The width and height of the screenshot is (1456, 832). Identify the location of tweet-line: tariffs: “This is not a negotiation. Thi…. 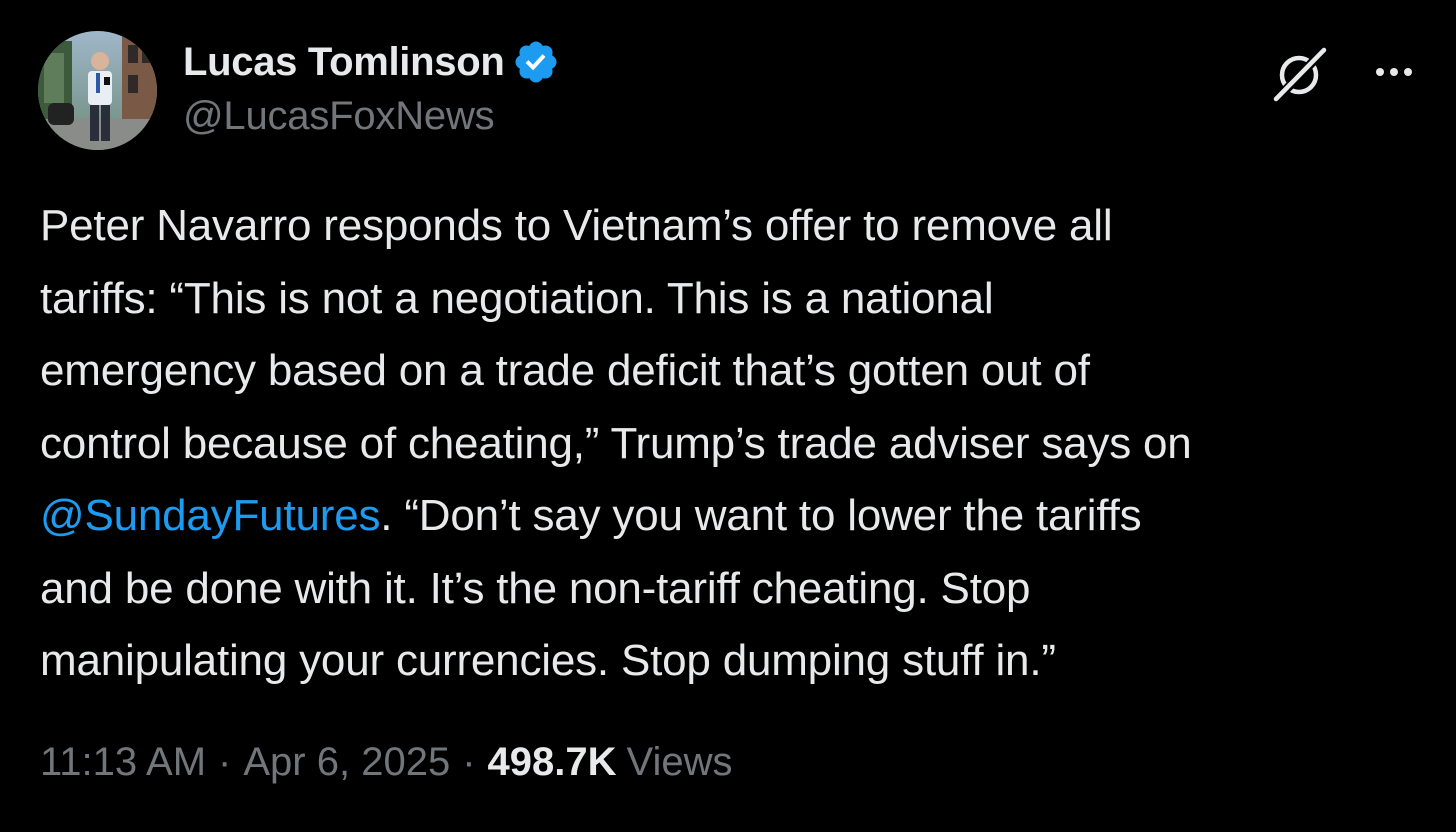
(517, 298).